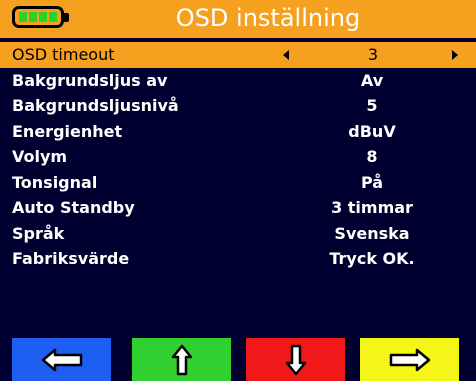 The image size is (476, 381). I want to click on softkey-left-button, so click(61, 359).